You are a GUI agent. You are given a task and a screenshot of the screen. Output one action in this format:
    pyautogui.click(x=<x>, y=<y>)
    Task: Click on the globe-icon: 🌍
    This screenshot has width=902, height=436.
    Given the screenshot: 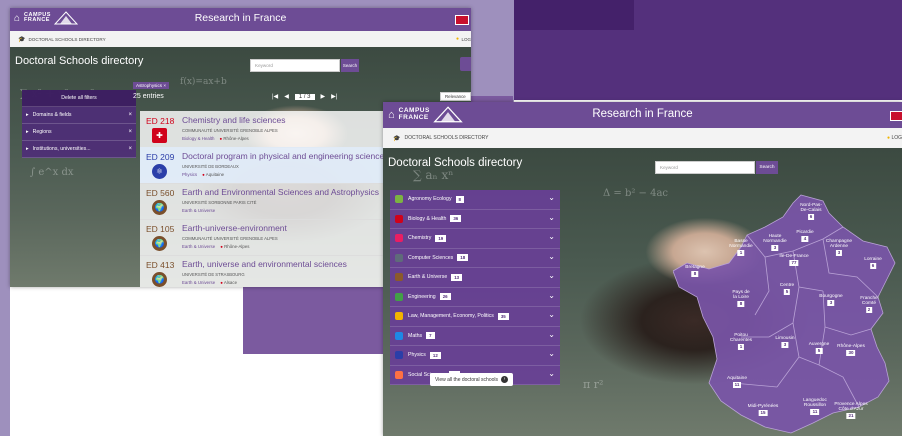 What is the action you would take?
    pyautogui.click(x=159, y=279)
    